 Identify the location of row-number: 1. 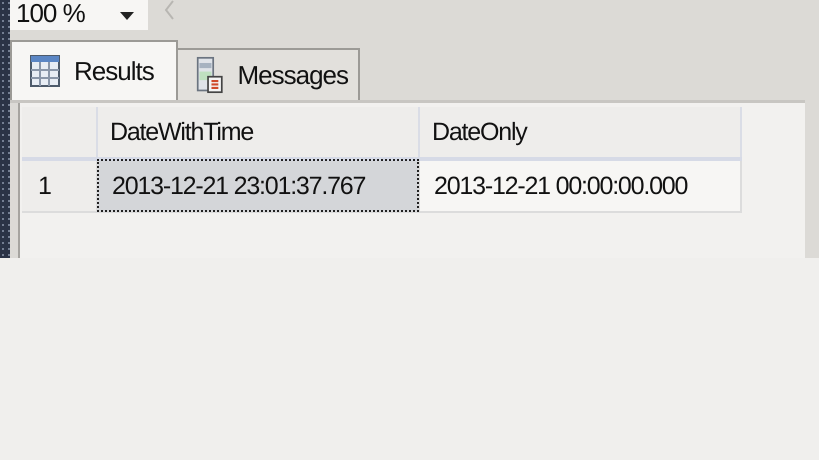
(59, 185).